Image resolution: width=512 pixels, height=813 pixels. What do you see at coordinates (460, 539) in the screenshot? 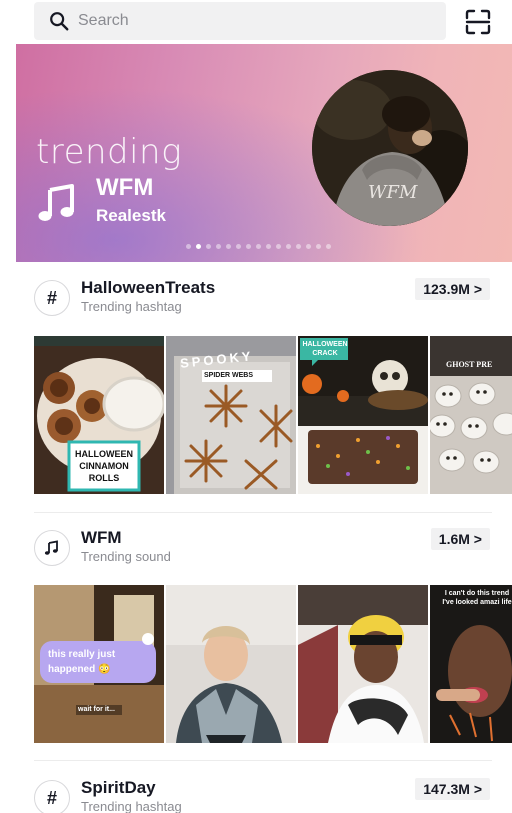
I see `section-count-button: 1.6M >` at bounding box center [460, 539].